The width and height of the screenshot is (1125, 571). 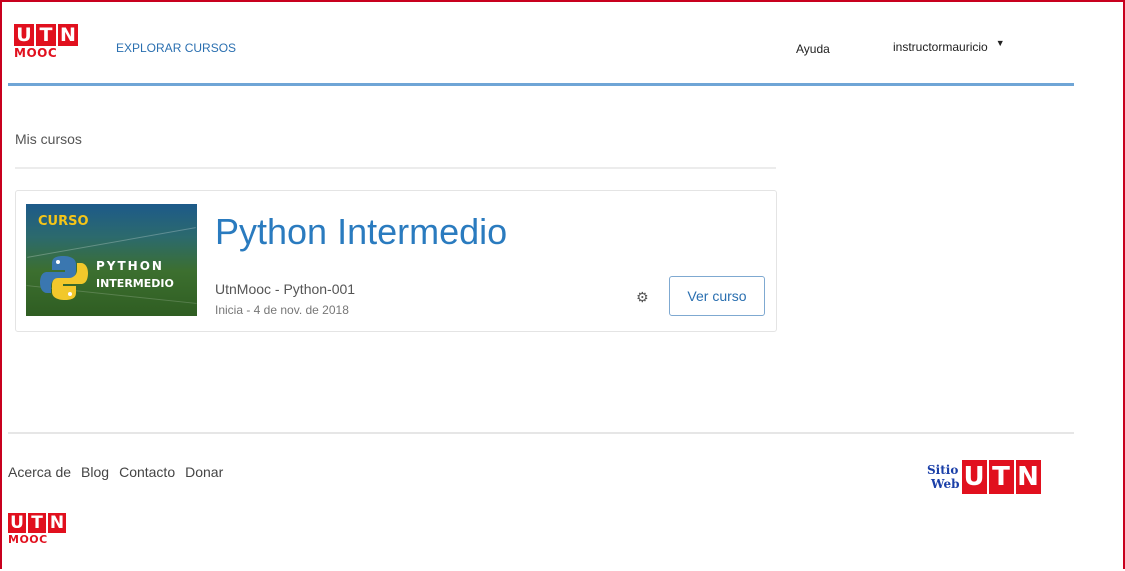 What do you see at coordinates (285, 289) in the screenshot?
I see `course-code: UtnMooc - Python-001` at bounding box center [285, 289].